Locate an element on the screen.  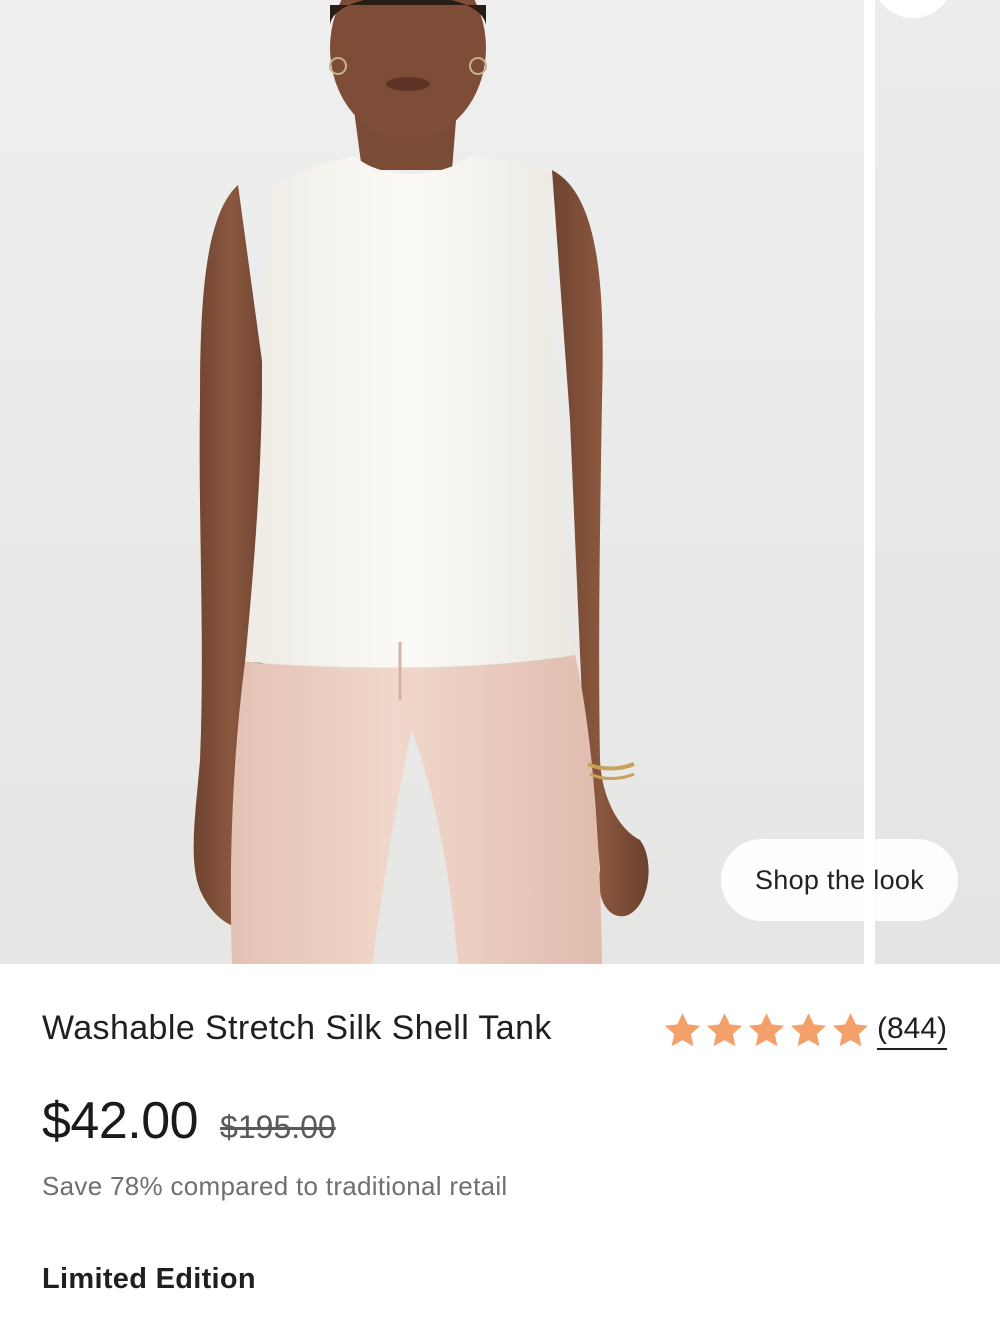
savings-text: Save 78% compared to traditional retail is located at coordinates (275, 1186).